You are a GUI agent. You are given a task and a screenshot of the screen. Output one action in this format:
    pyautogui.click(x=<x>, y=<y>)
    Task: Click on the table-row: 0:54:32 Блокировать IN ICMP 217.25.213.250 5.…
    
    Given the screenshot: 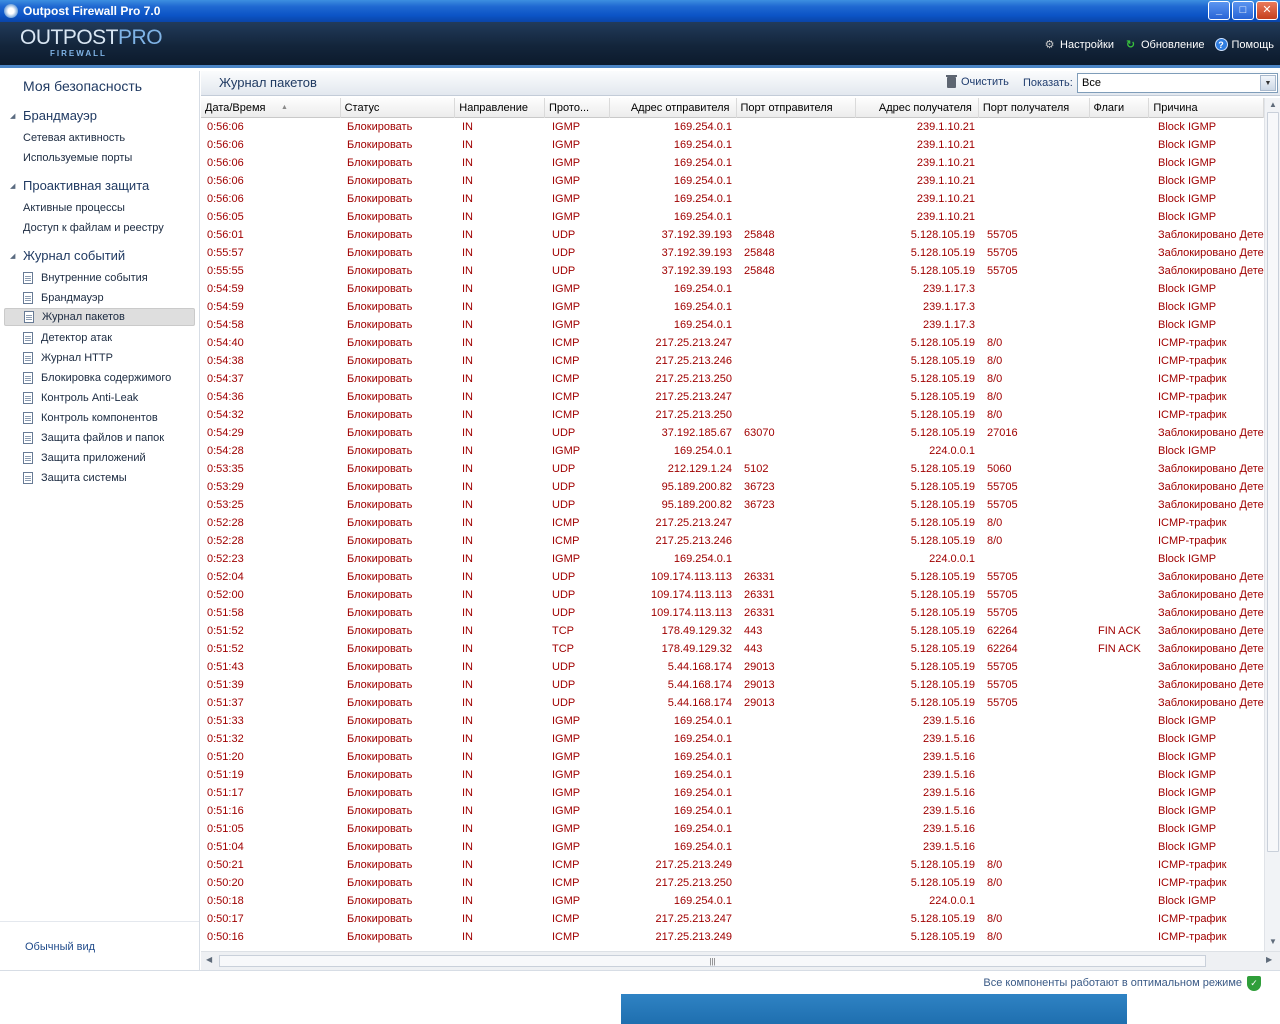 What is the action you would take?
    pyautogui.click(x=732, y=415)
    